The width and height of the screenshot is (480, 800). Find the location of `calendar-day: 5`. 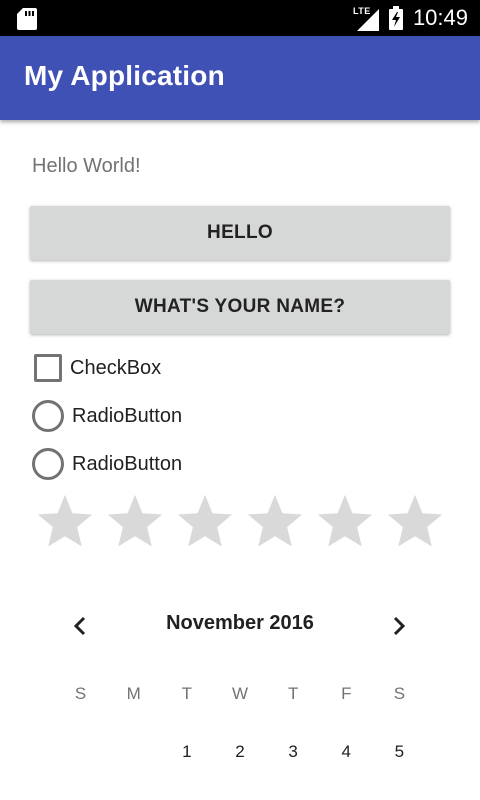

calendar-day: 5 is located at coordinates (399, 752).